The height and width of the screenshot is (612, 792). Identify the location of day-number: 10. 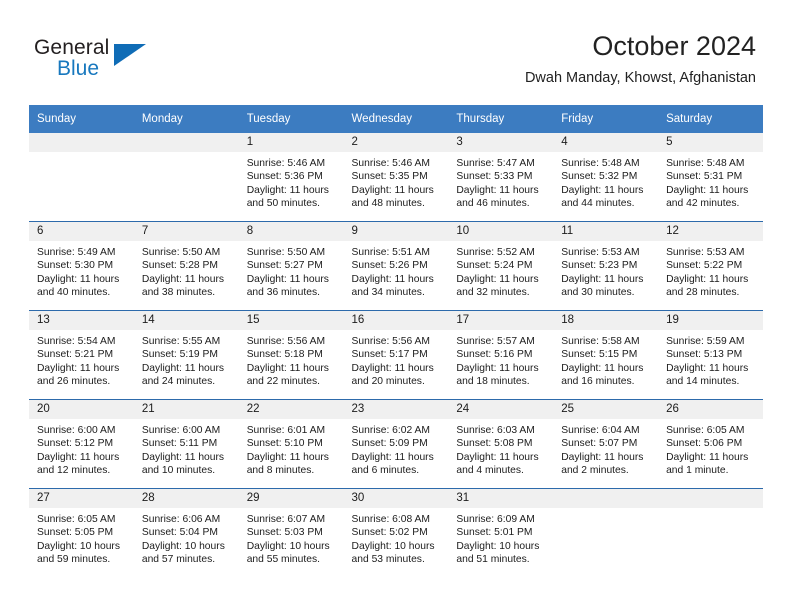
(501, 231).